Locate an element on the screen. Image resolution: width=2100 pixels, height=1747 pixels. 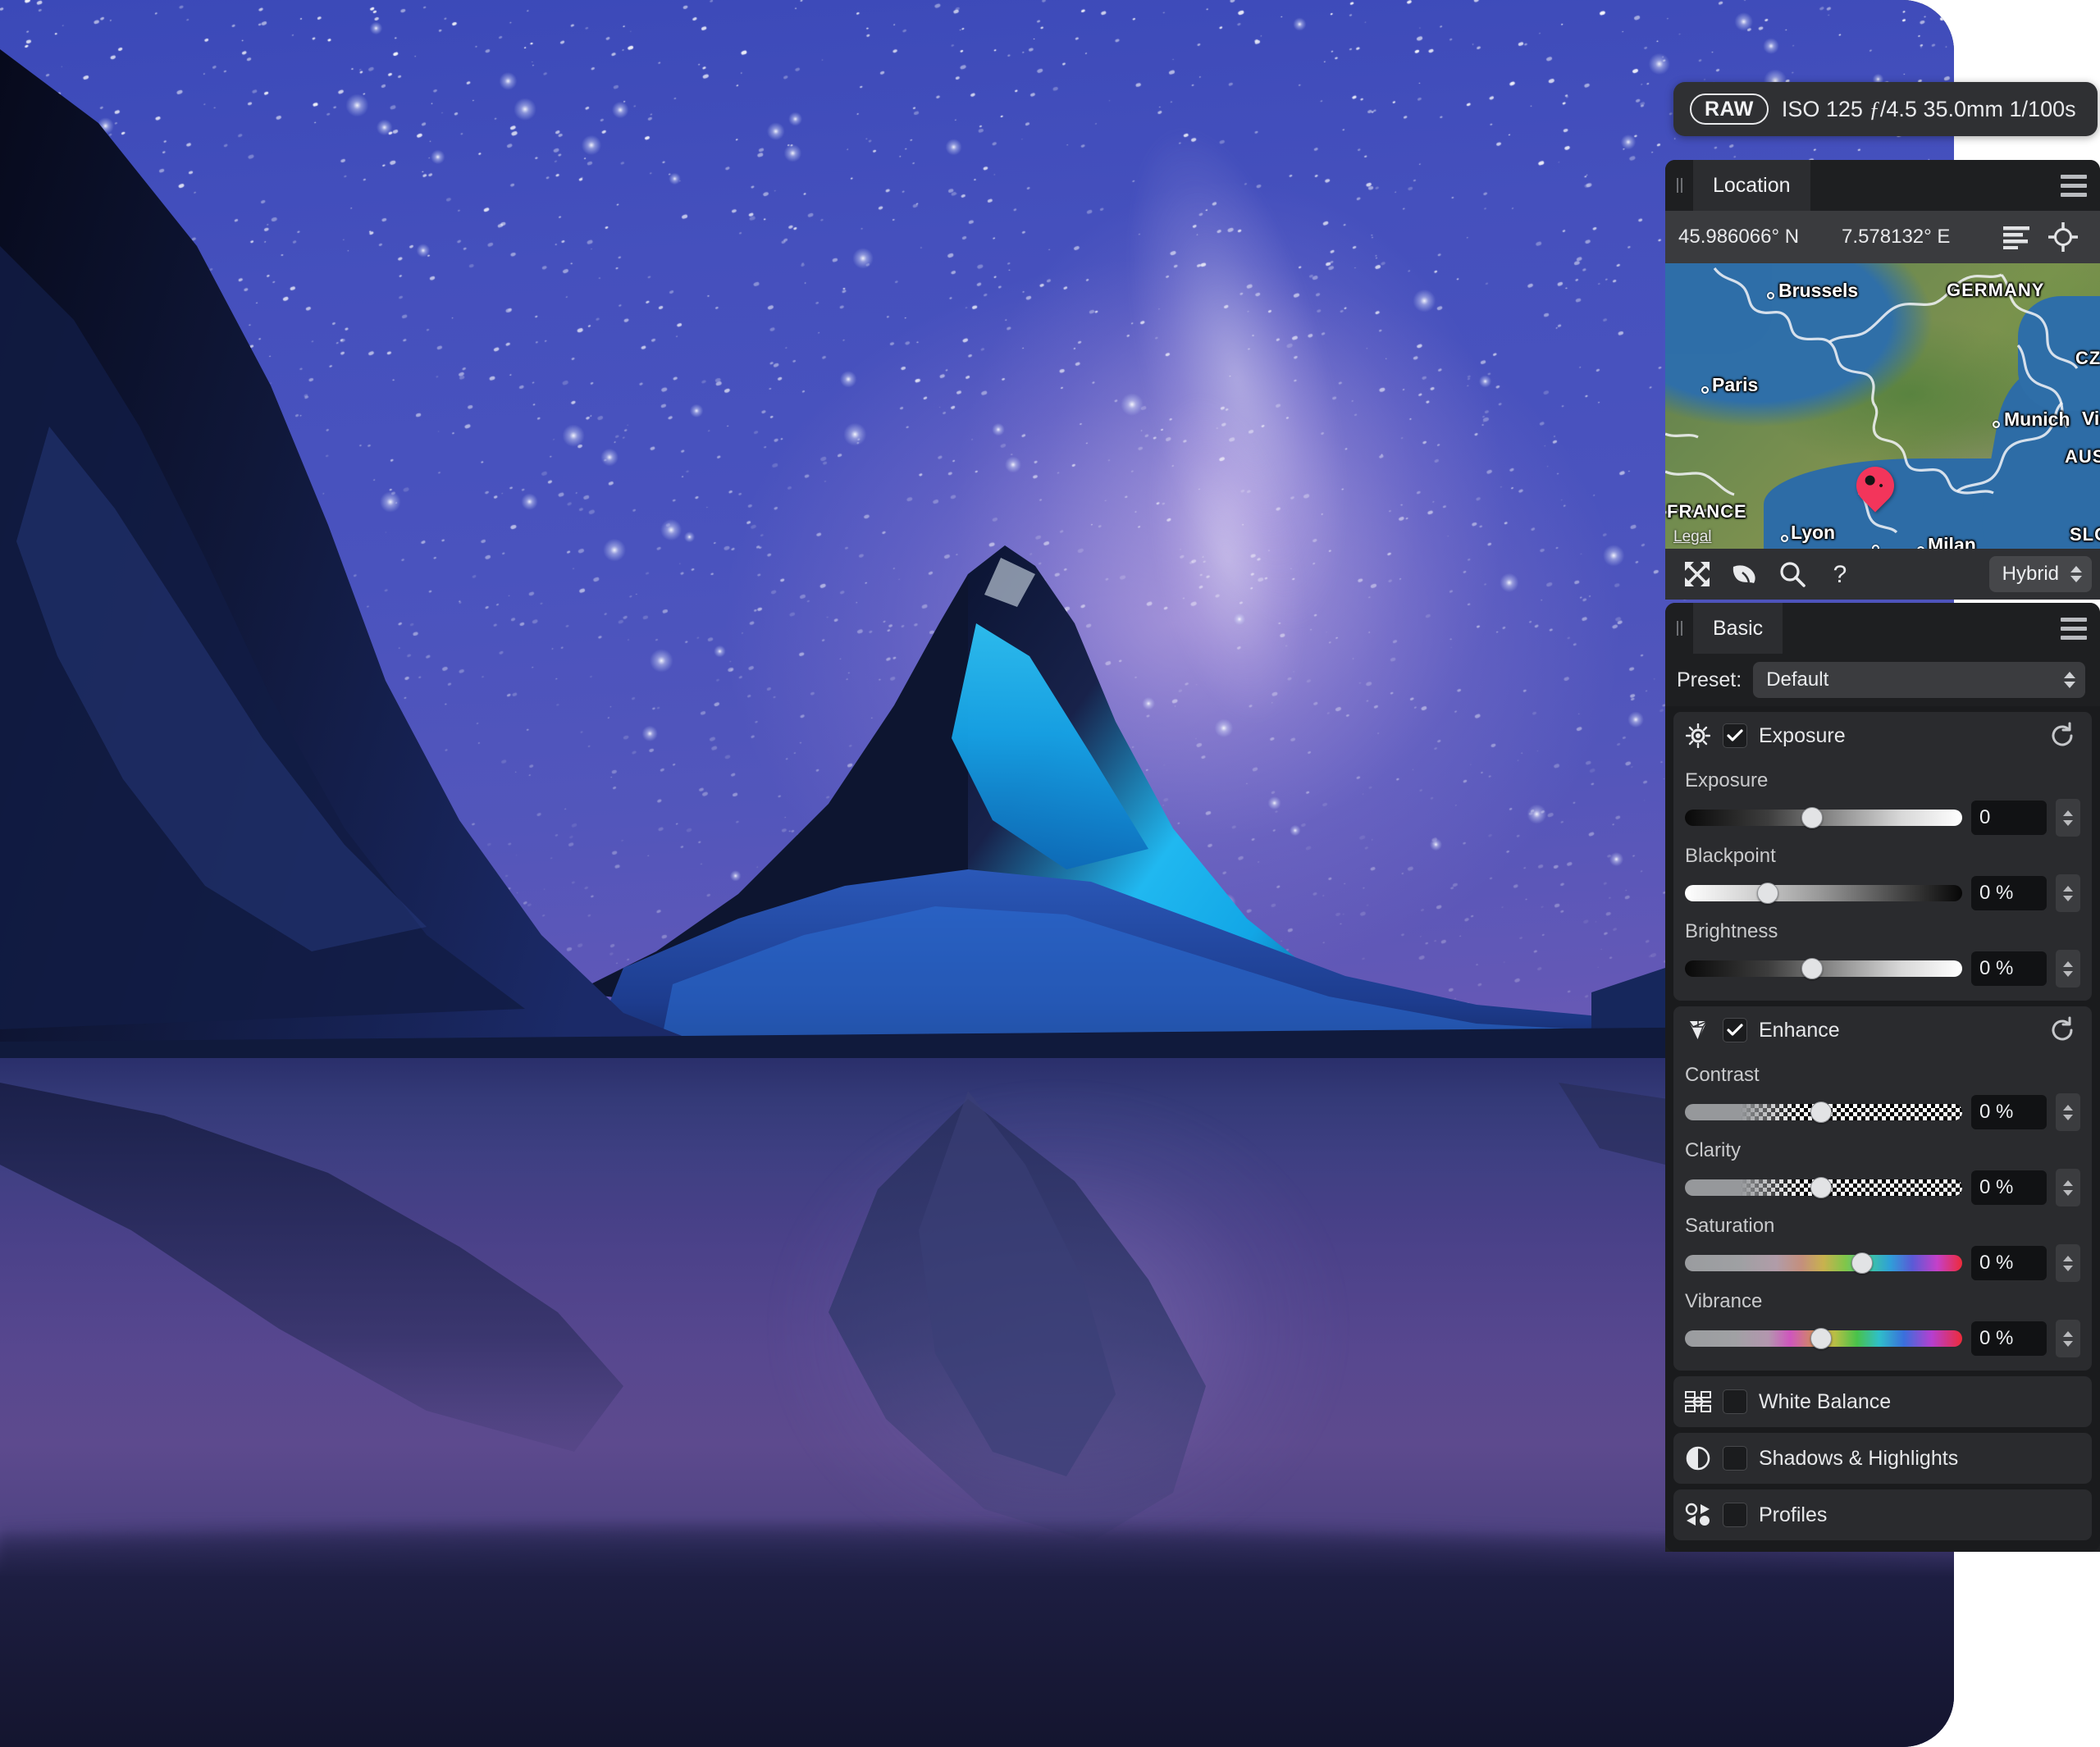
checkbox-white-balance is located at coordinates (1735, 1401).